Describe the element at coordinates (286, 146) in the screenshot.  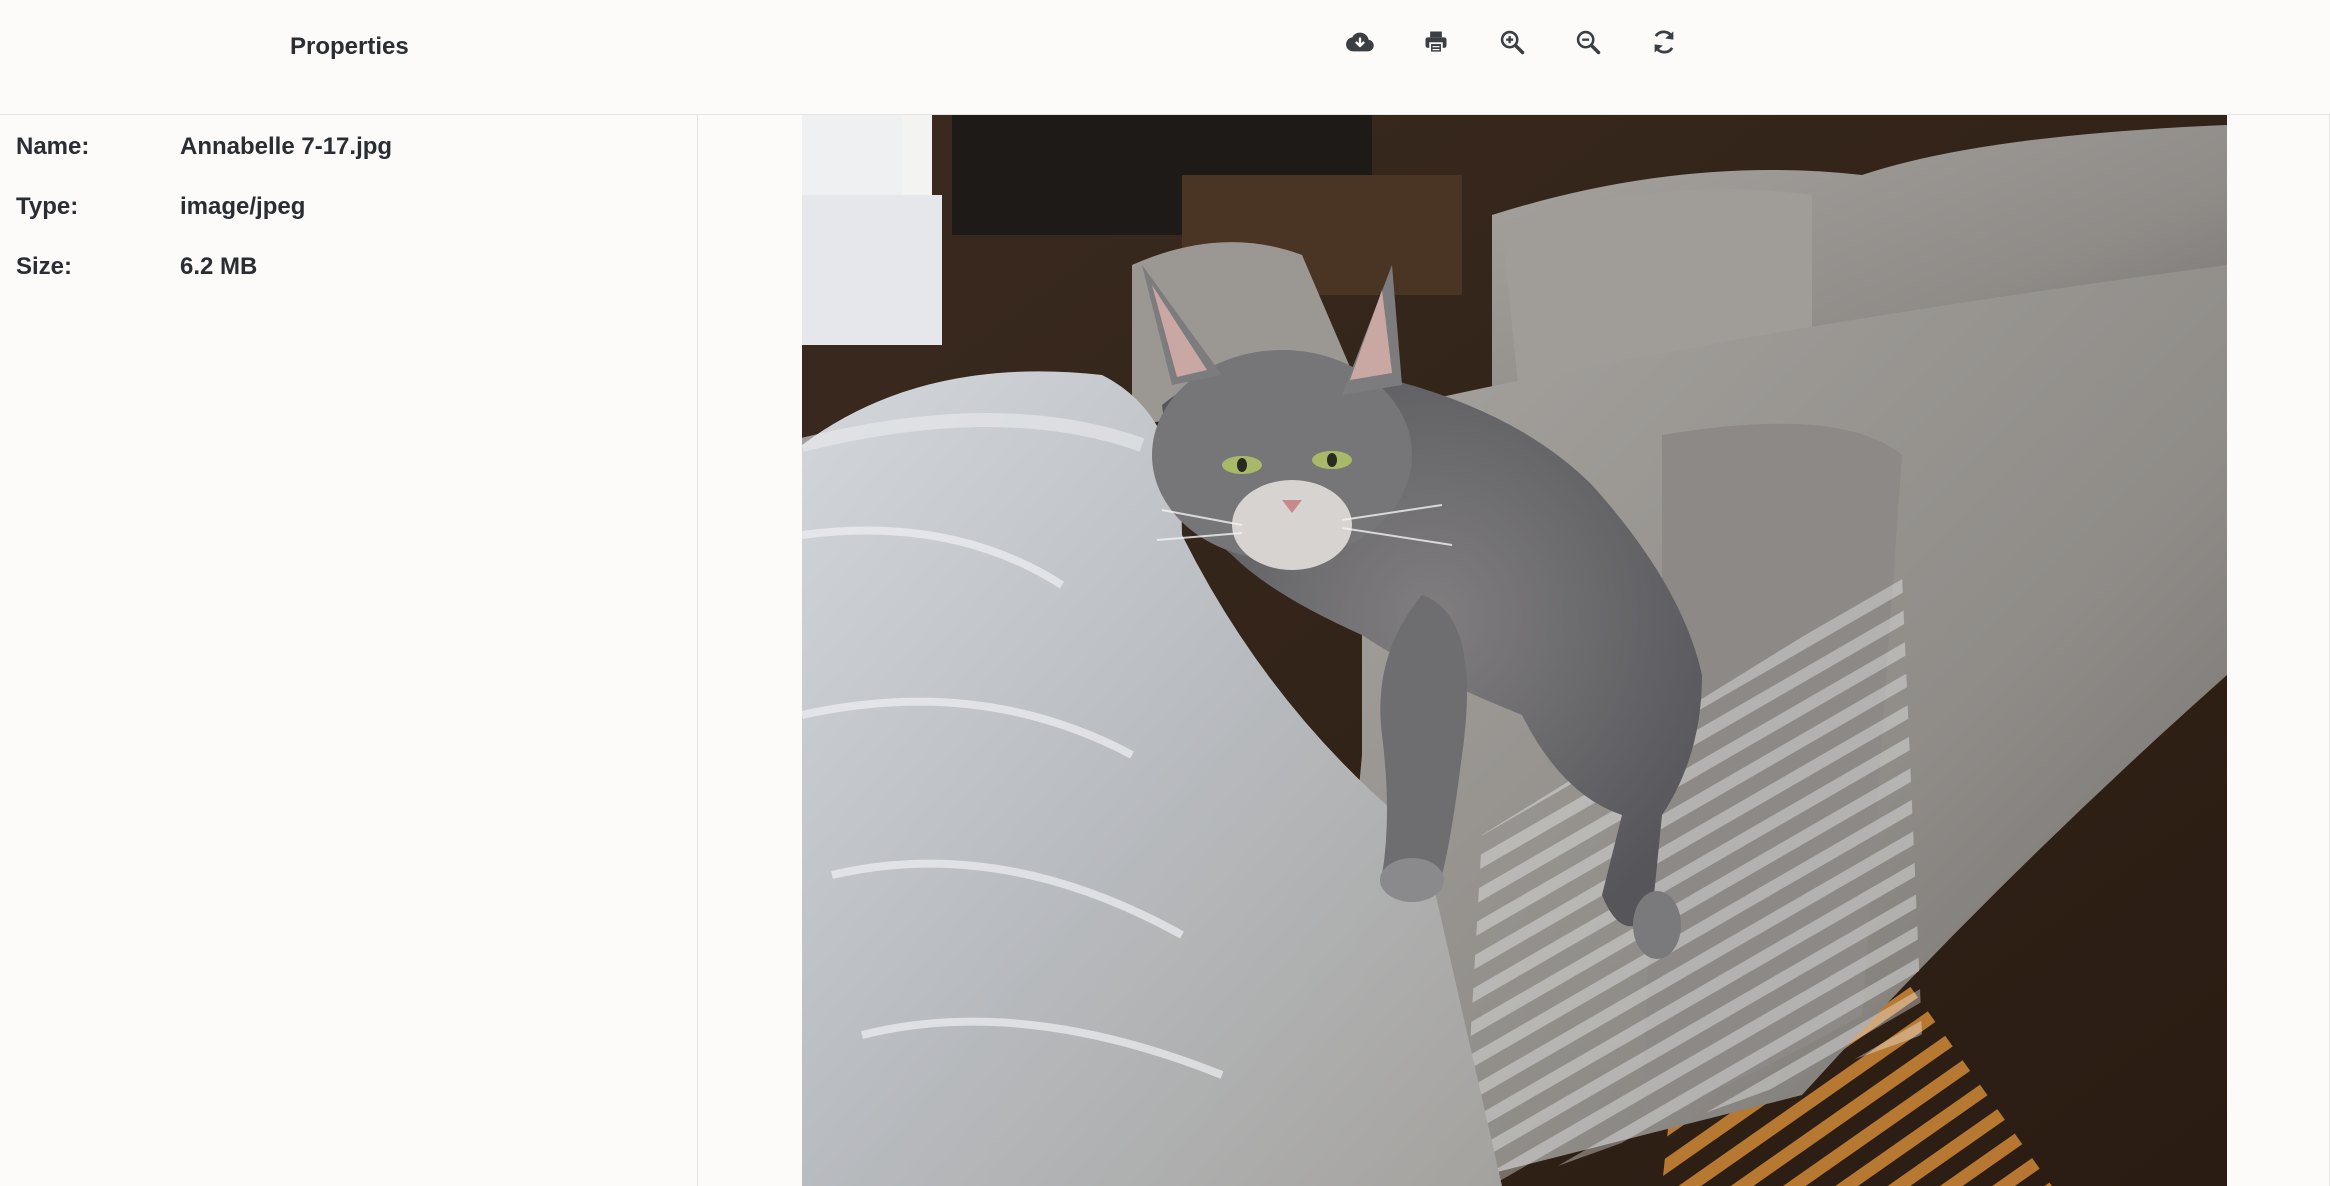
I see `name-value: Annabelle 7-17.jpg` at that location.